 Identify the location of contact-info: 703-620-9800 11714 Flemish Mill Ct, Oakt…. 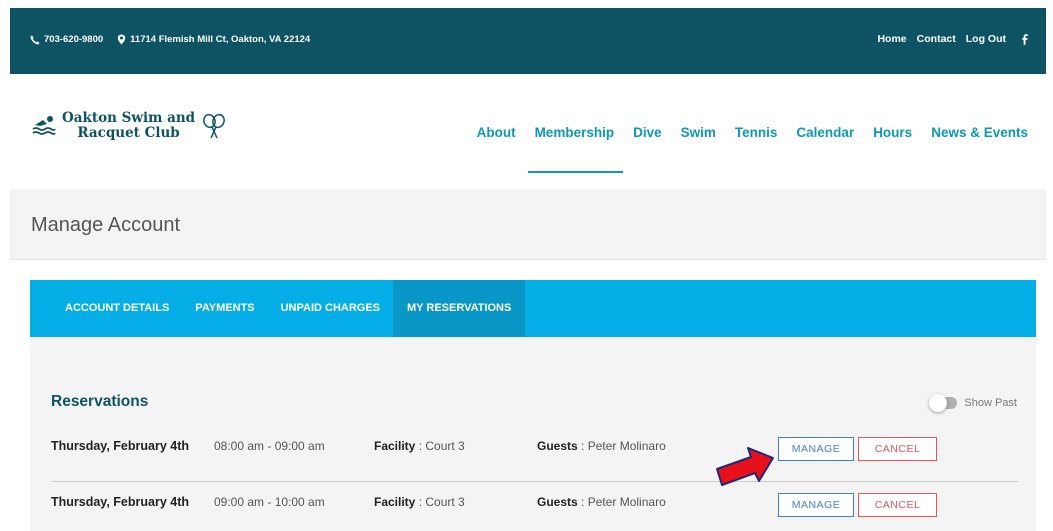
(170, 39).